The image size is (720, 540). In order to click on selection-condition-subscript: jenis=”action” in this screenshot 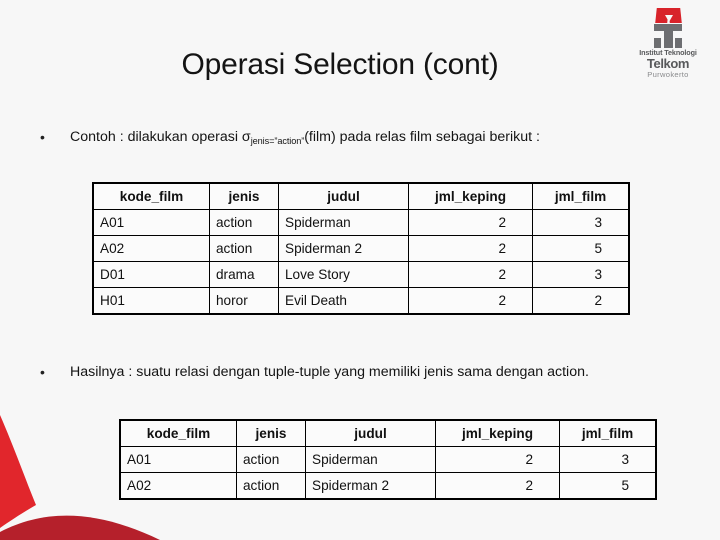, I will do `click(277, 141)`.